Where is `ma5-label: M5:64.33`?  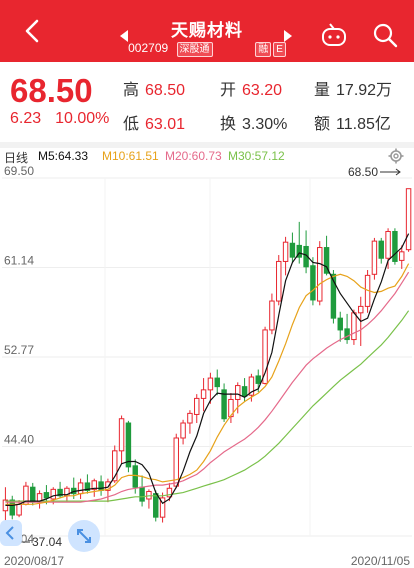 ma5-label: M5:64.33 is located at coordinates (63, 156).